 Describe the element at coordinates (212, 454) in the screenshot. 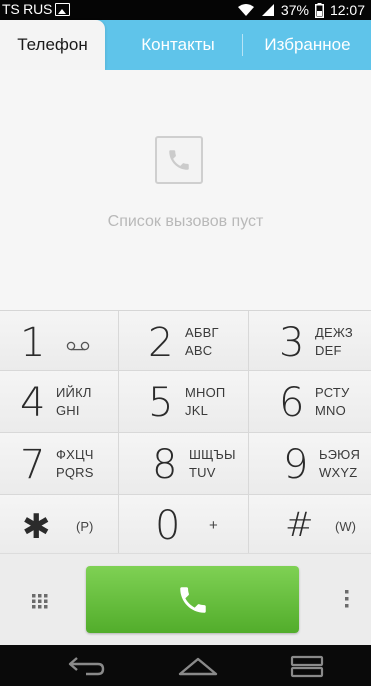

I see `key-letters-cyrillic: ШЩЪЫ` at that location.